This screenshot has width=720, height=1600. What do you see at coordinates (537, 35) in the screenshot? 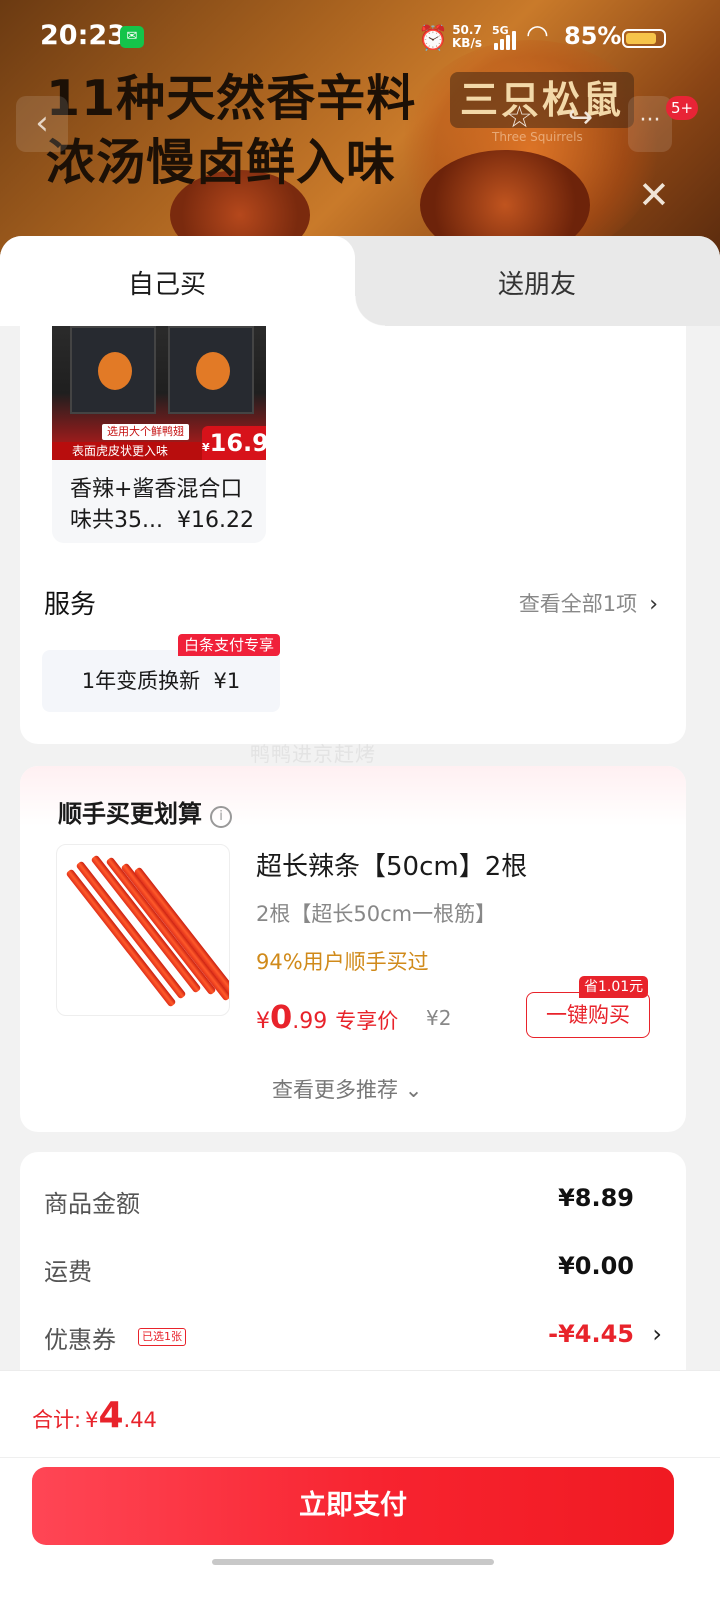
I see `wifi-icon: ◠` at bounding box center [537, 35].